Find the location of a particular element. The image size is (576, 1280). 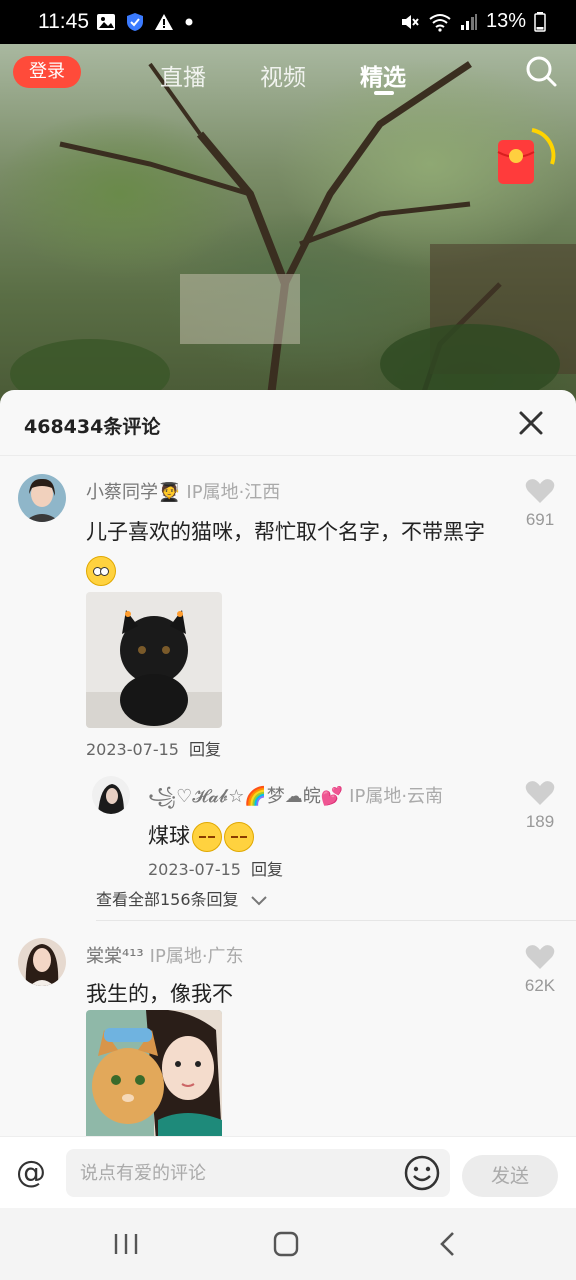

reply-ip-location: IP属地·云南 is located at coordinates (396, 796).